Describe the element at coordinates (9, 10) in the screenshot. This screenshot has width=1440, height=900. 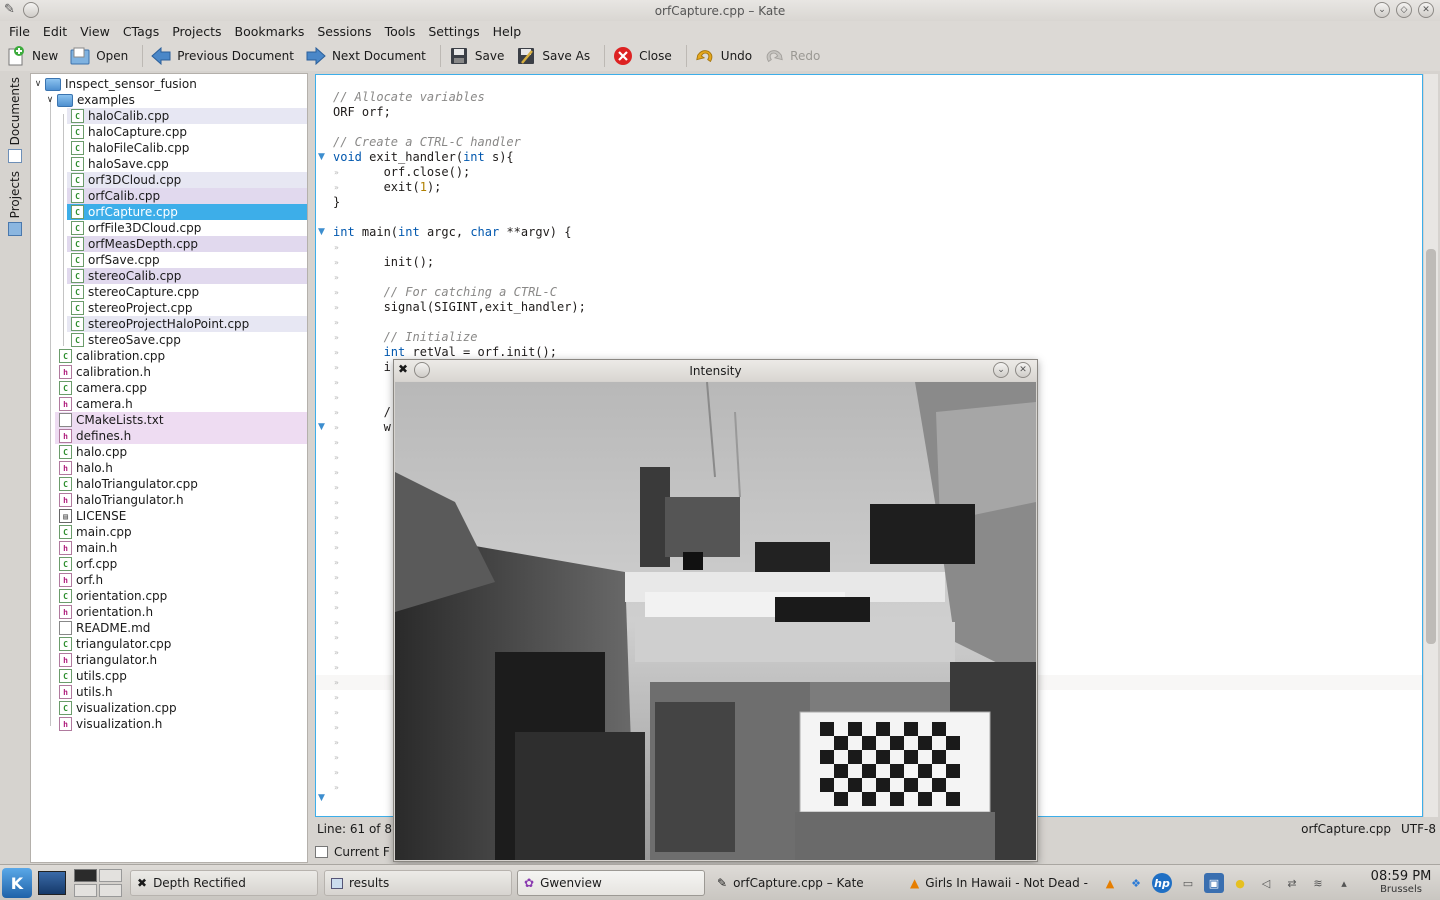
I see `kate-app-icon: ✎` at that location.